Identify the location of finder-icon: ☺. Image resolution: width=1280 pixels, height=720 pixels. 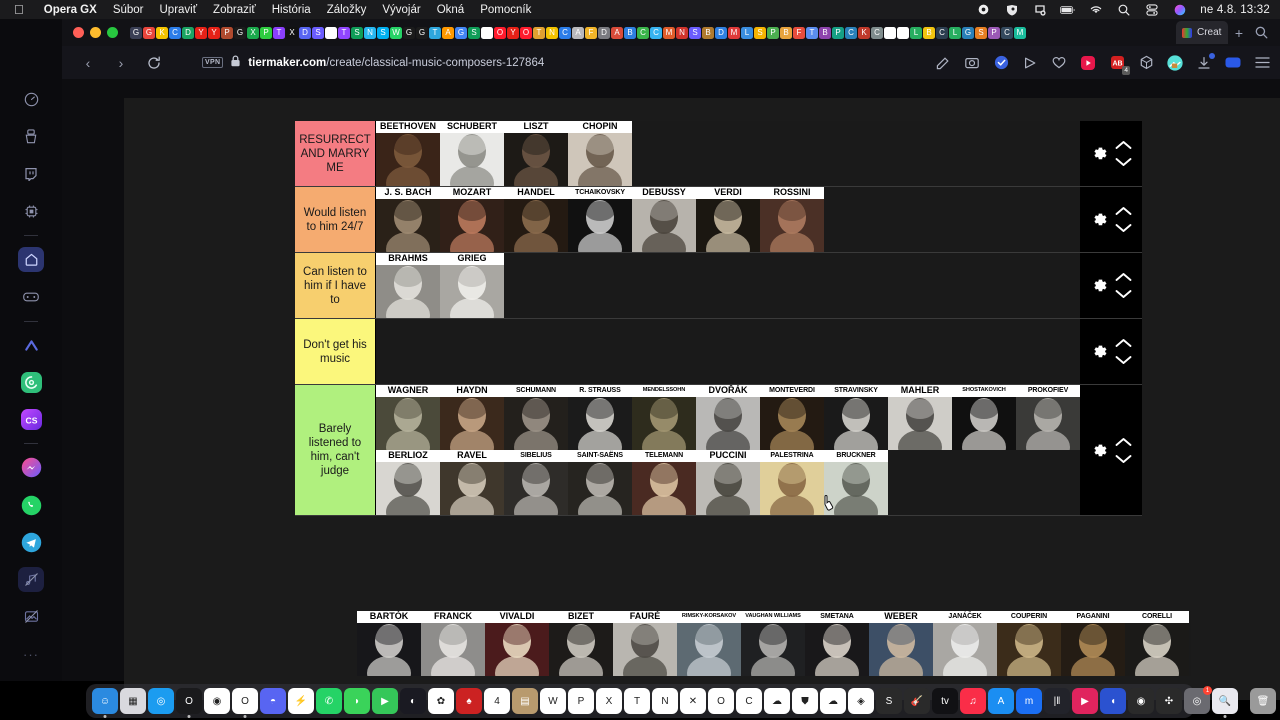
(105, 703).